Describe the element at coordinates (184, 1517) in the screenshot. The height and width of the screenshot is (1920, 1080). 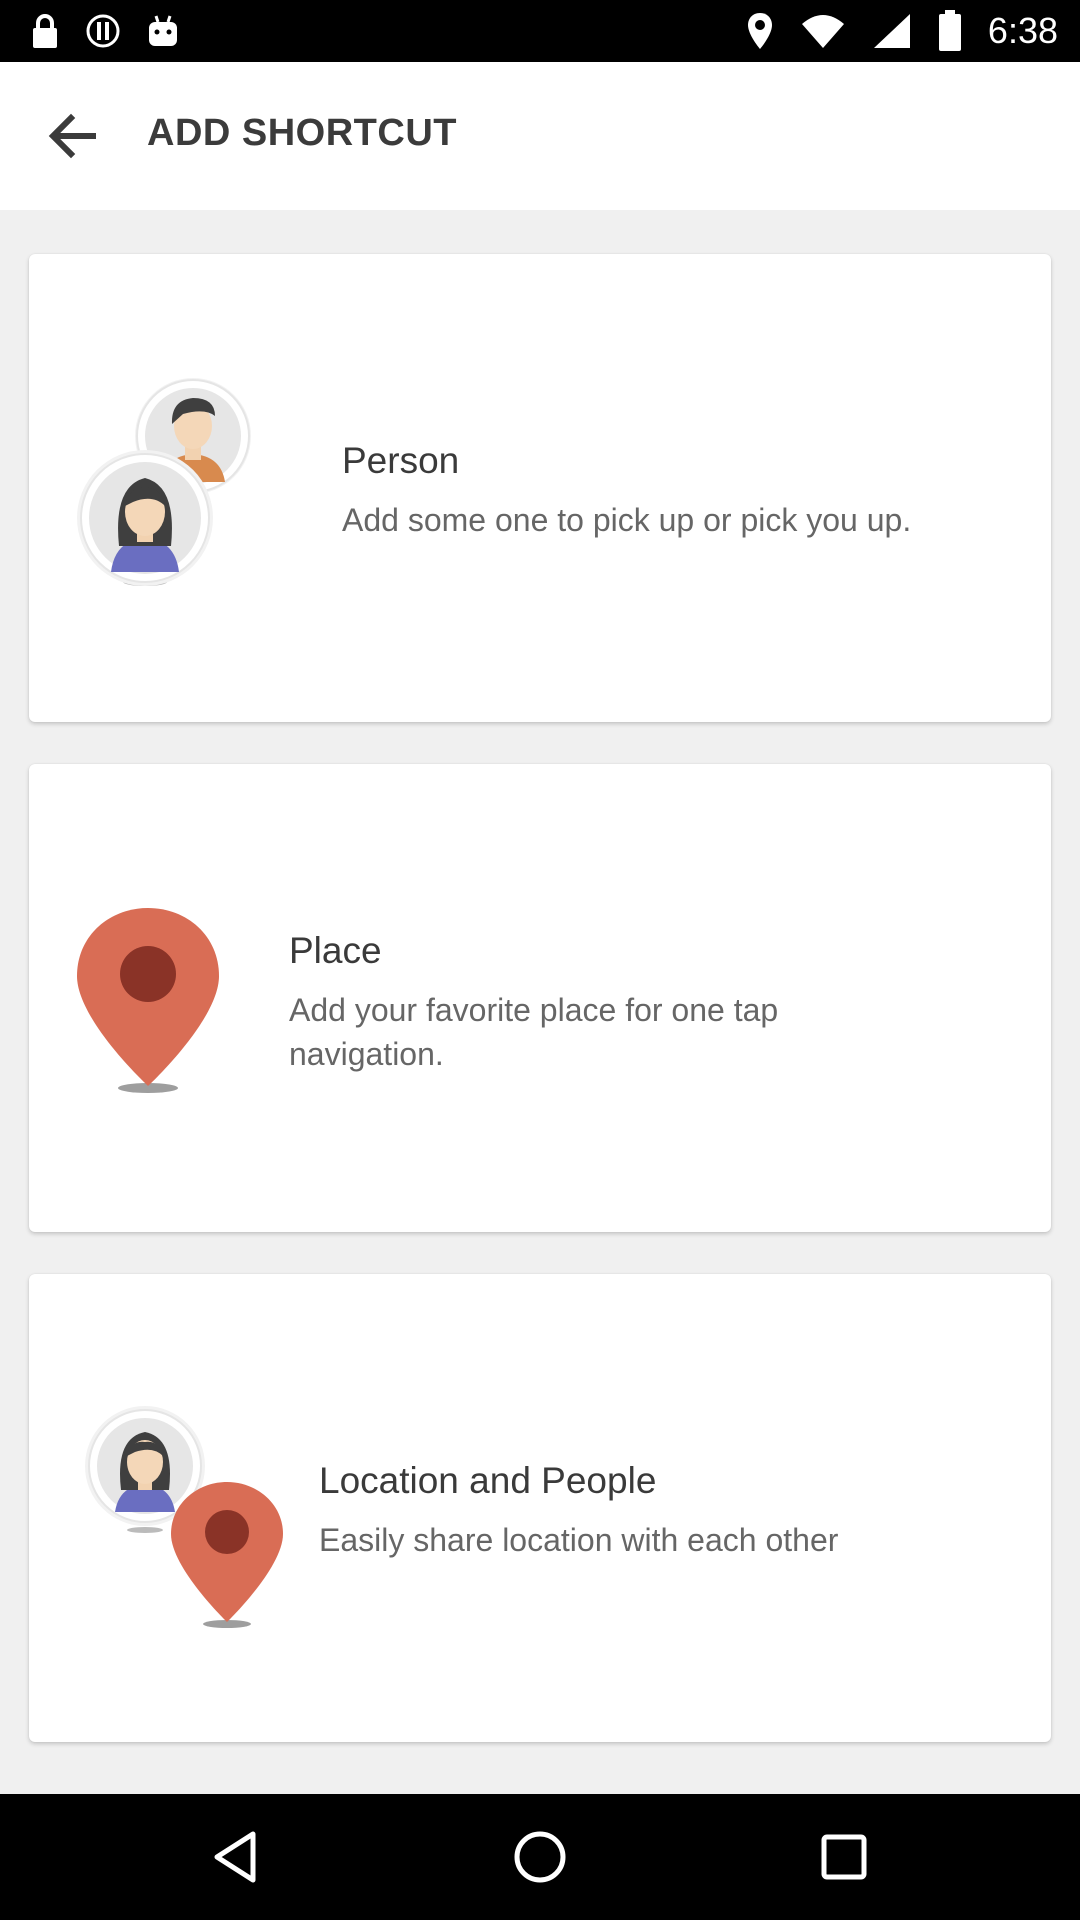
I see `person-with-pin-icon` at that location.